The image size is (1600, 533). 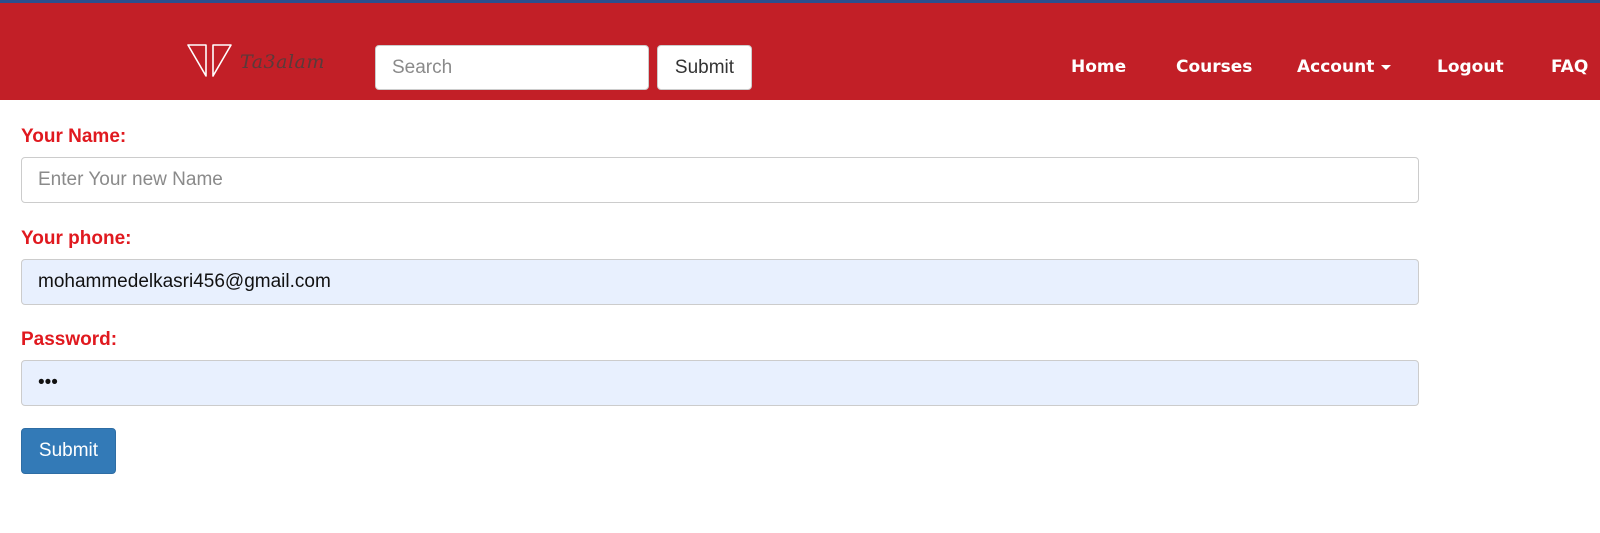 I want to click on password-label: Password:, so click(x=69, y=339).